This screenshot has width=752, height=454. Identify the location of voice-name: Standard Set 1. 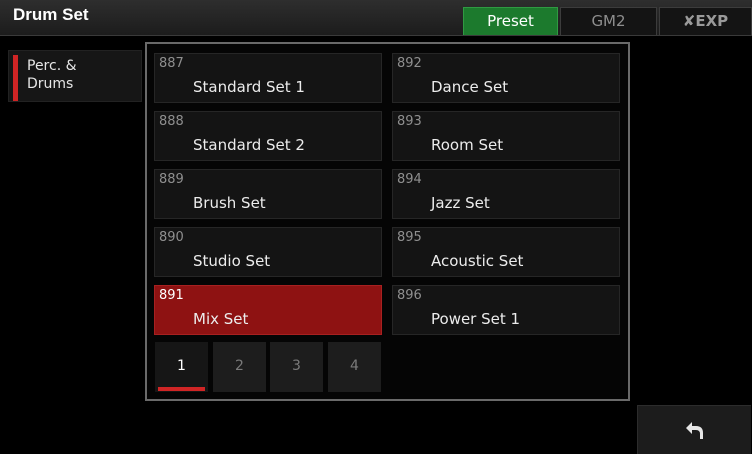
(249, 87).